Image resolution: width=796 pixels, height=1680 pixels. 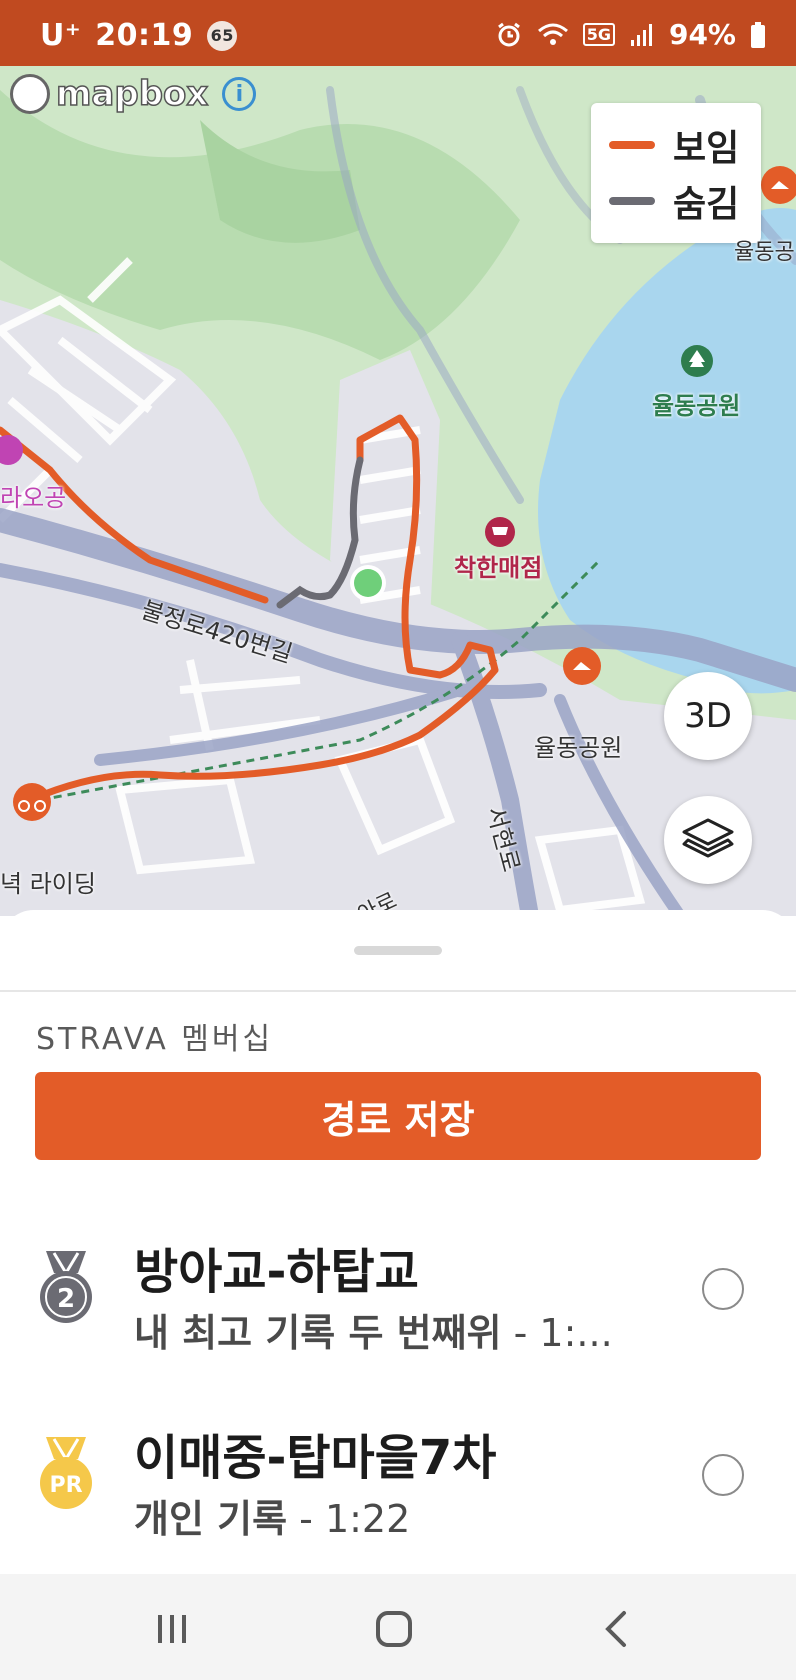 I want to click on info-icon: i, so click(x=239, y=94).